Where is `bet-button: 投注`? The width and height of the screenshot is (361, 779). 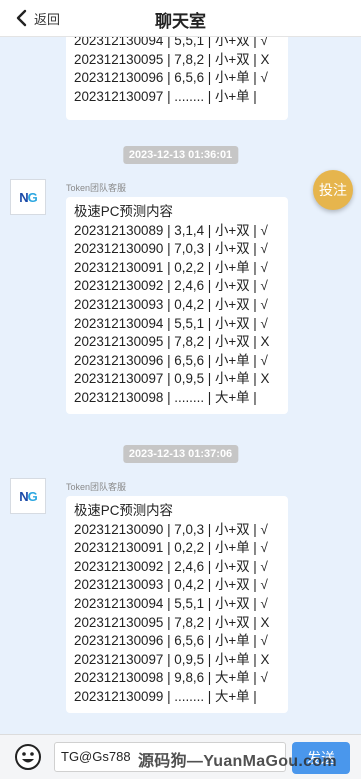 bet-button: 投注 is located at coordinates (333, 190).